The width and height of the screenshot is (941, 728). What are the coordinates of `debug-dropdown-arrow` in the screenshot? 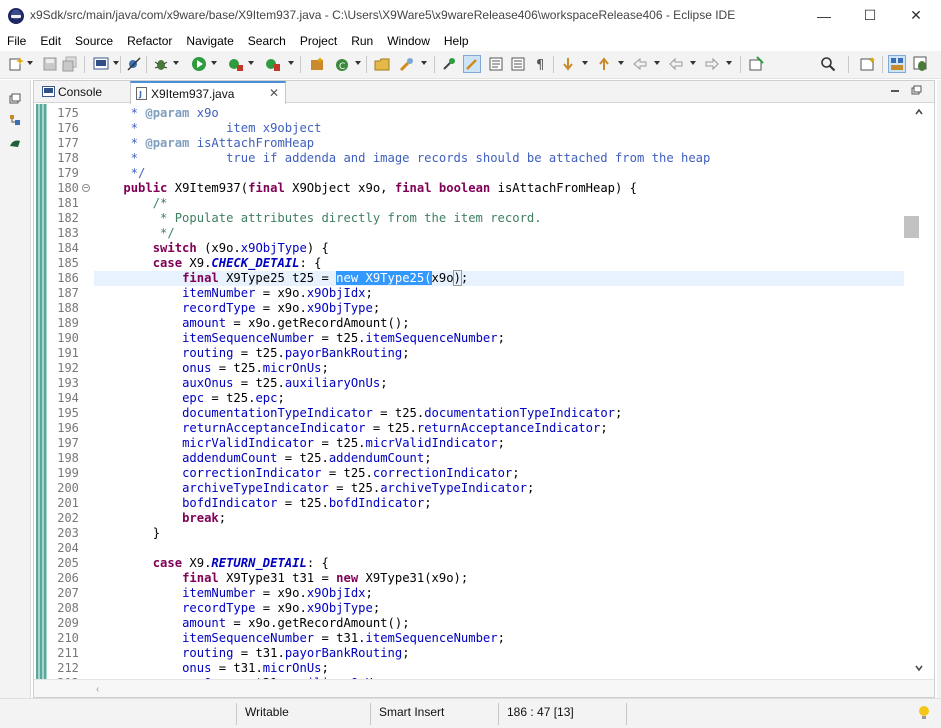 It's located at (176, 63).